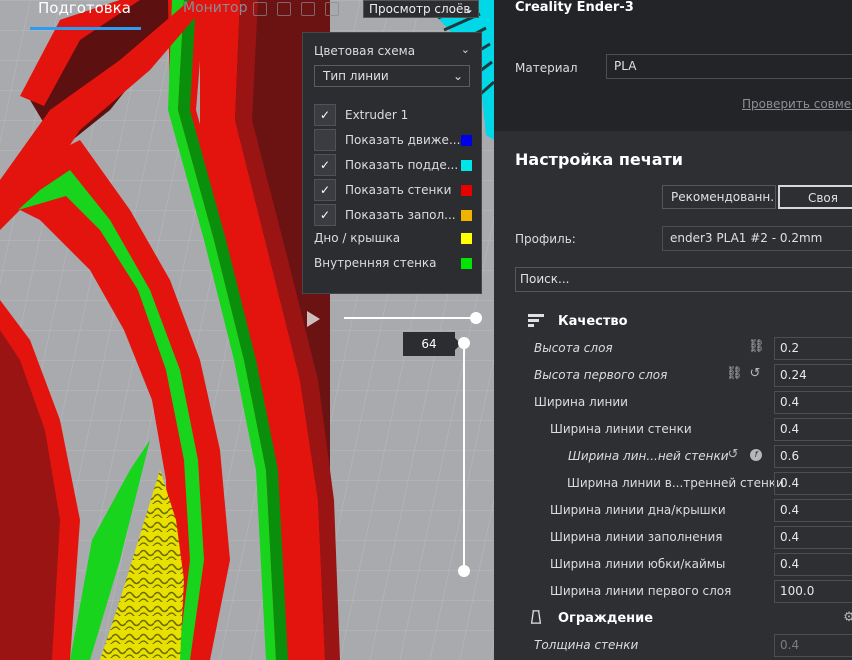 The height and width of the screenshot is (660, 852). I want to click on material-selector: PLA, so click(729, 66).